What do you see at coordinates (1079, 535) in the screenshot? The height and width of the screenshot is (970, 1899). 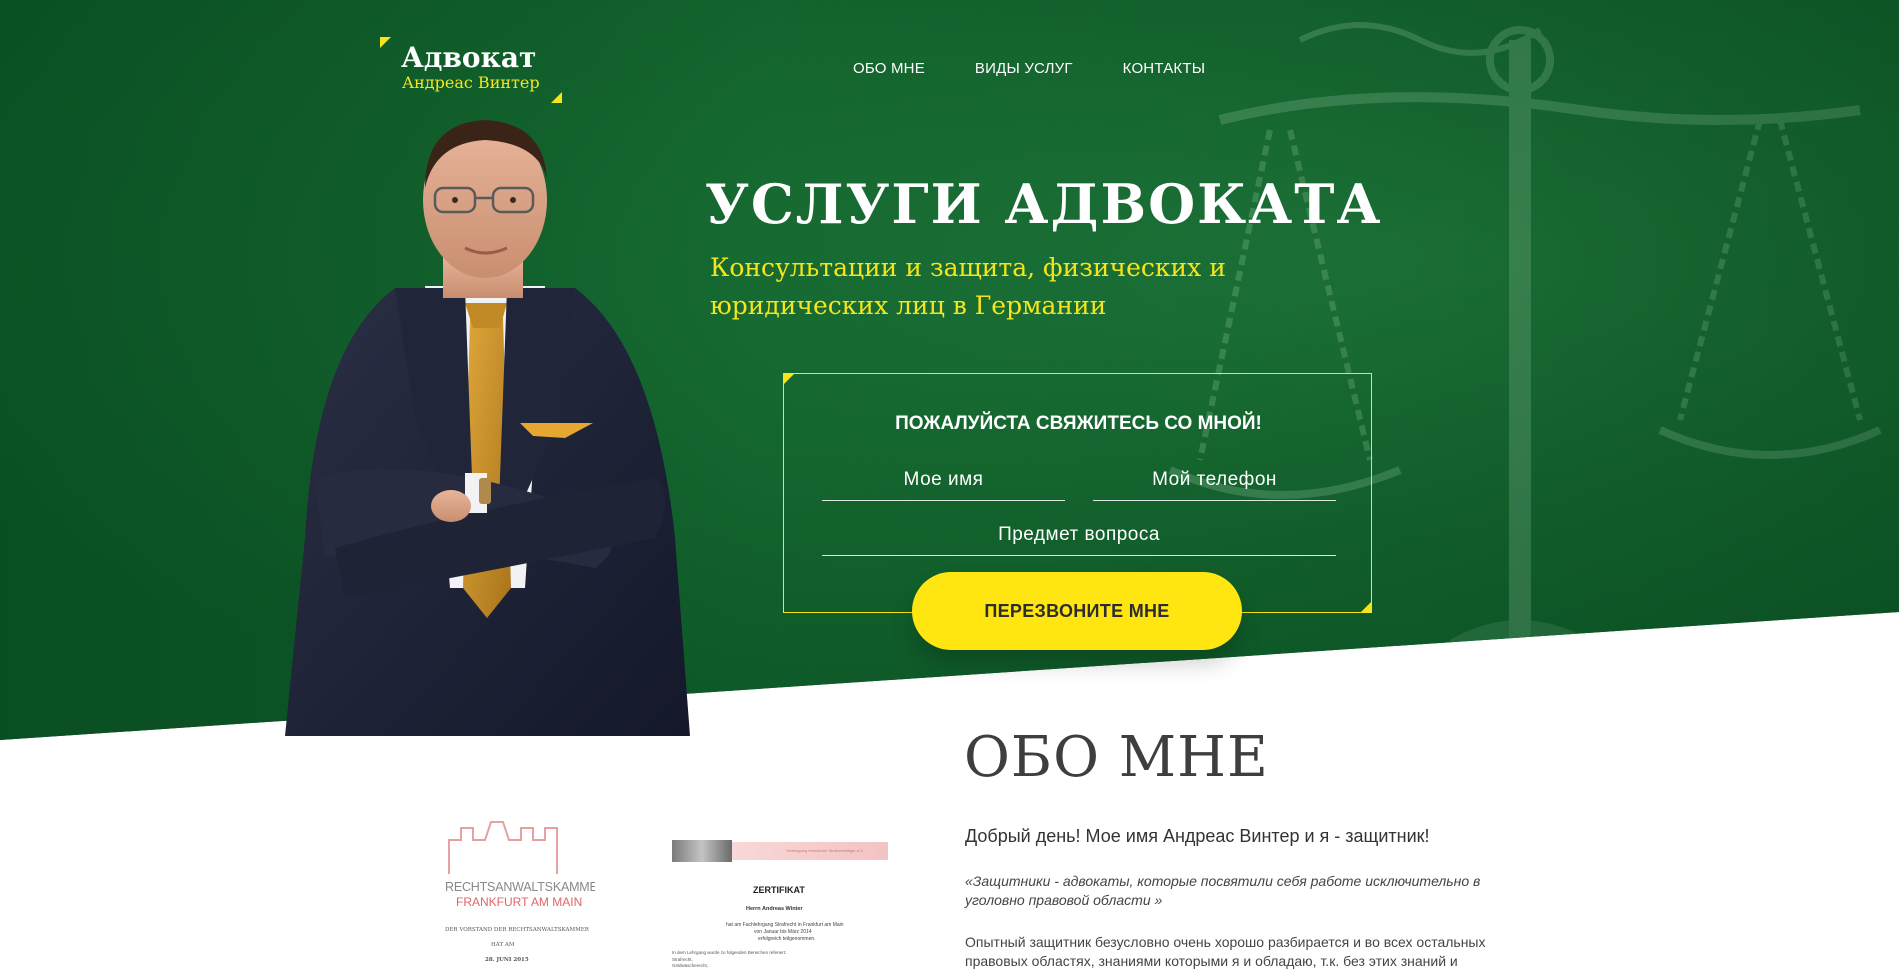 I see `subject-input` at bounding box center [1079, 535].